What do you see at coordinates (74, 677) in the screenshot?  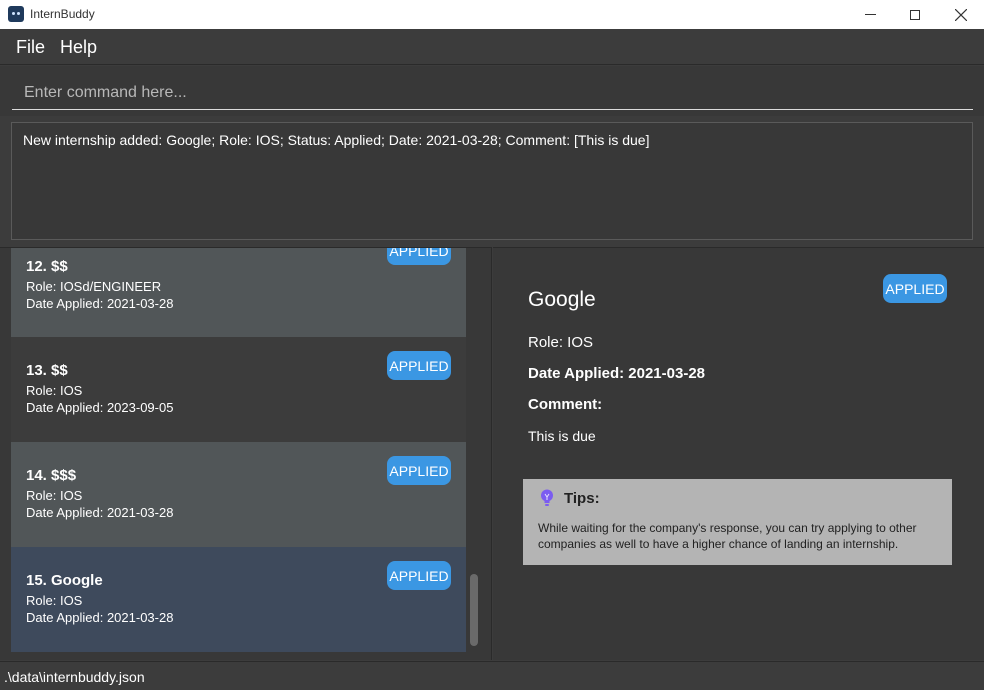 I see `data-file-path: .\data\internbuddy.json` at bounding box center [74, 677].